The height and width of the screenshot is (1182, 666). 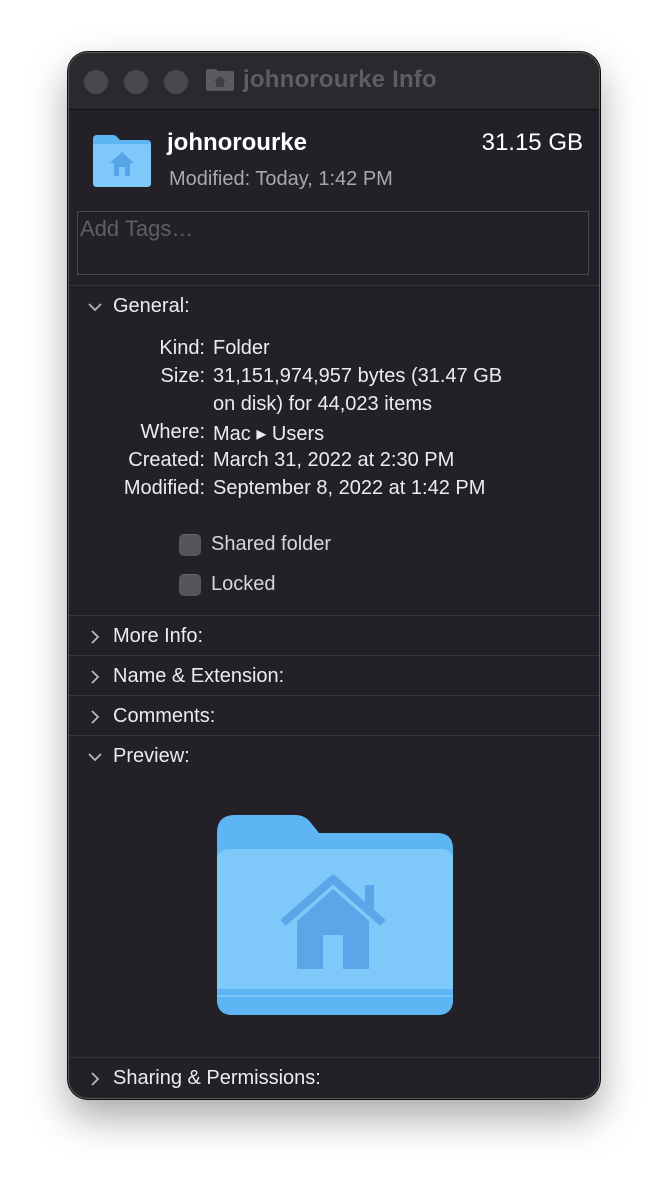 What do you see at coordinates (358, 376) in the screenshot?
I see `size-value-line1: 31,151,974,957 bytes (31.47 GB` at bounding box center [358, 376].